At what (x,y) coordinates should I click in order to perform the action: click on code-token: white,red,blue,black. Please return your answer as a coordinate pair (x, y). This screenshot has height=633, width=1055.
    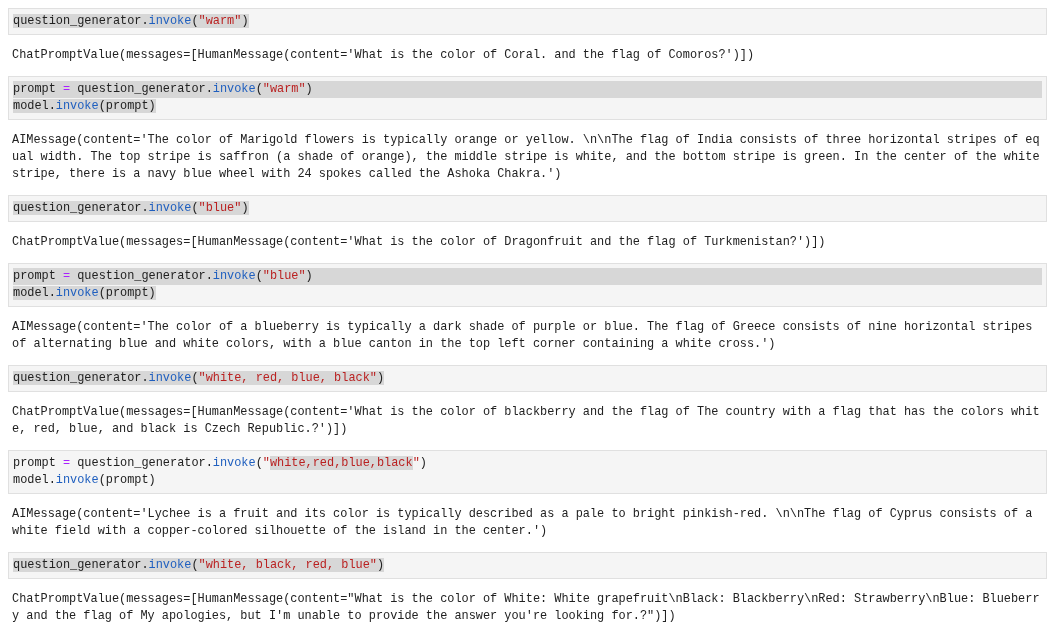
    Looking at the image, I should click on (341, 463).